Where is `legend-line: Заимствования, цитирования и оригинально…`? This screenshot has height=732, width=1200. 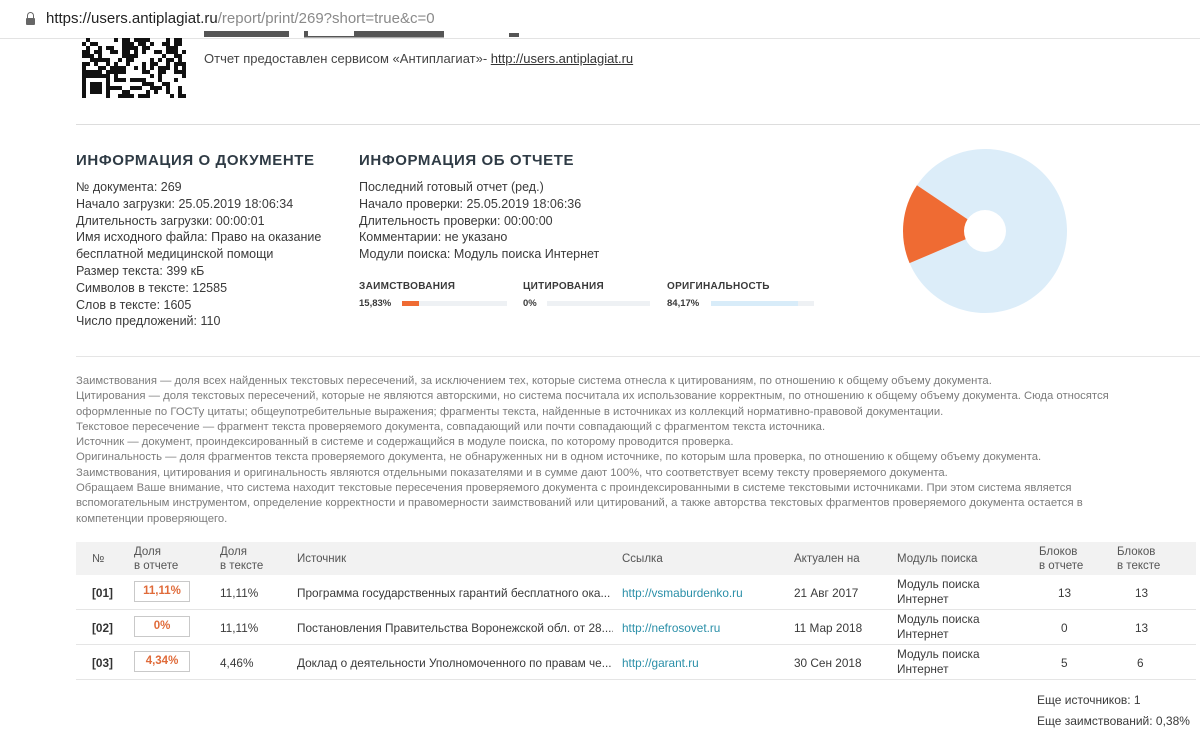
legend-line: Заимствования, цитирования и оригинально… is located at coordinates (512, 472).